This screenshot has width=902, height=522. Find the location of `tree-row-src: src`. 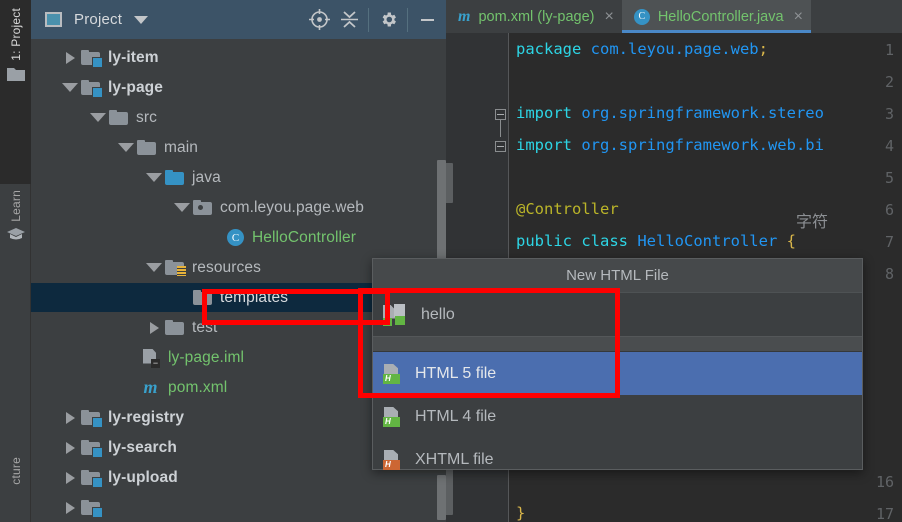

tree-row-src: src is located at coordinates (238, 117).